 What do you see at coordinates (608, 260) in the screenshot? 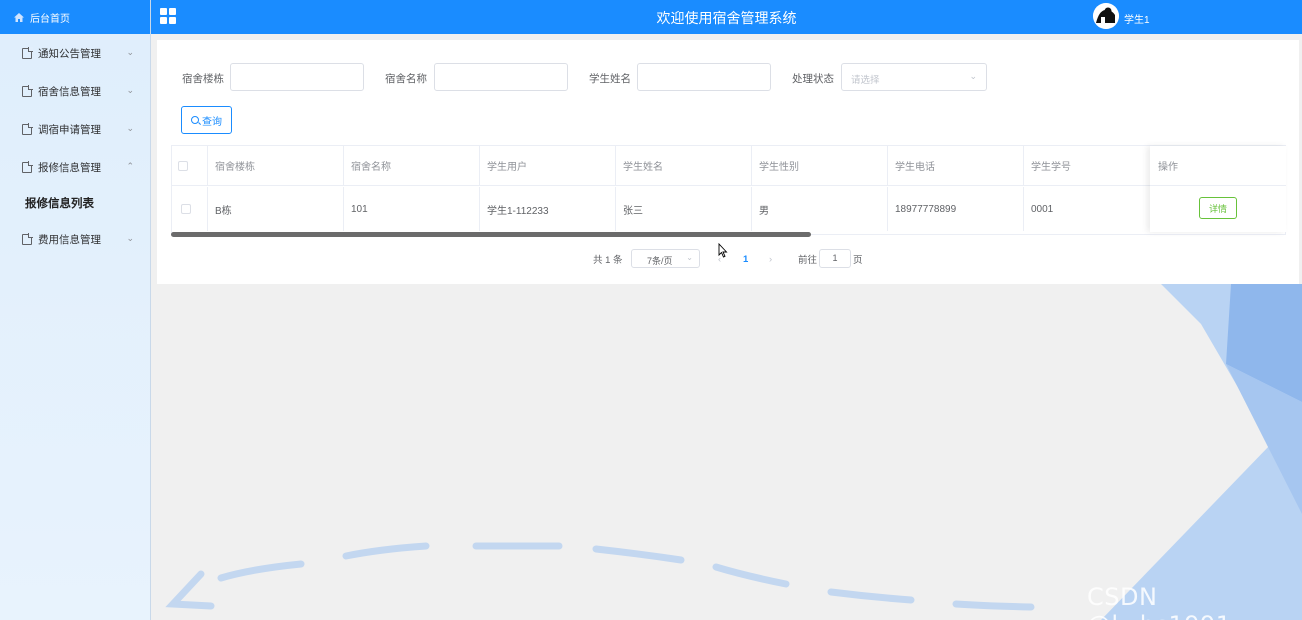
I see `pagination-total: 共 1 条` at bounding box center [608, 260].